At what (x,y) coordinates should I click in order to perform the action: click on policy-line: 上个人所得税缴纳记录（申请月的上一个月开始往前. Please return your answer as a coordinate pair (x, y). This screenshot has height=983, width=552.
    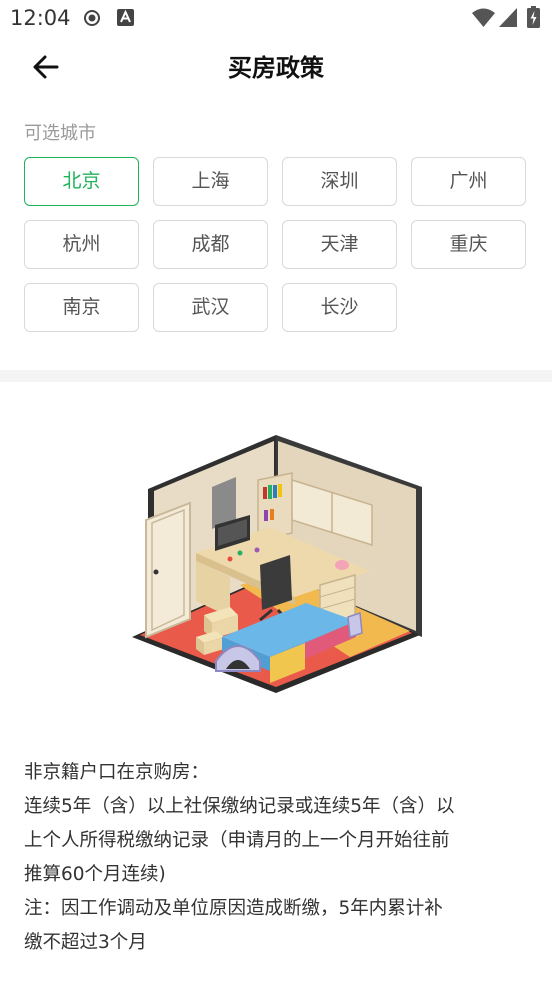
    Looking at the image, I should click on (237, 840).